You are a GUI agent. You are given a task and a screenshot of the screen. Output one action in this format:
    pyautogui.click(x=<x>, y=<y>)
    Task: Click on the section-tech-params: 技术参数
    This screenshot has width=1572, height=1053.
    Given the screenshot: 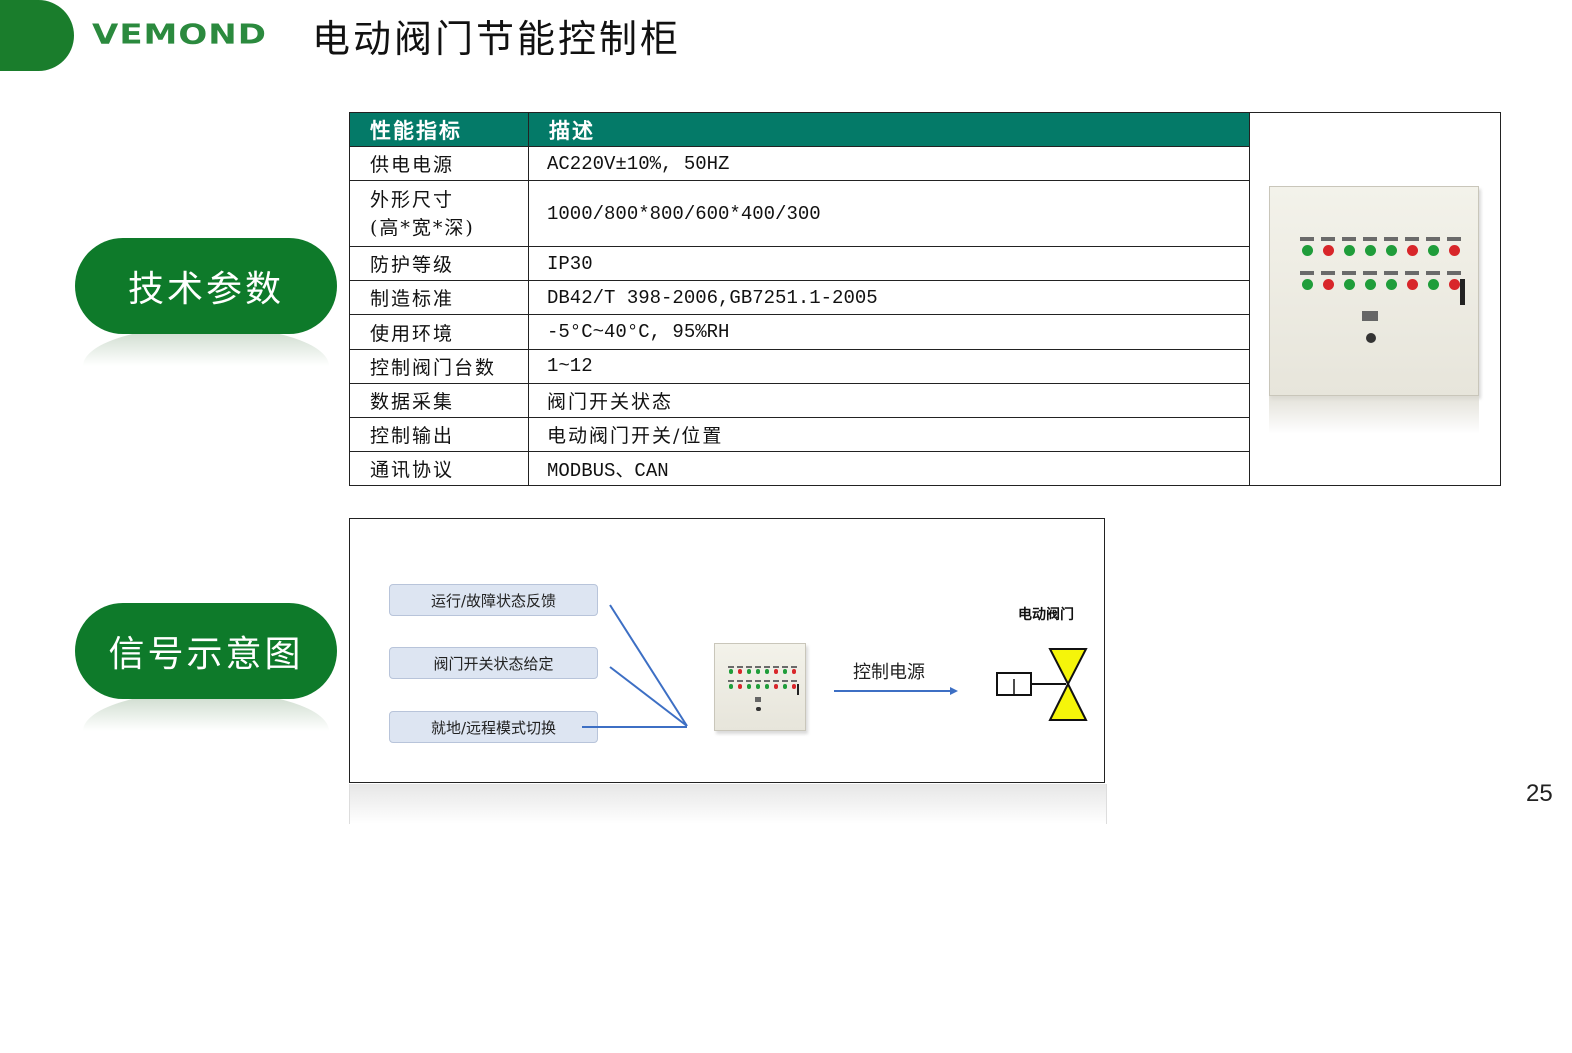 What is the action you would take?
    pyautogui.click(x=206, y=302)
    